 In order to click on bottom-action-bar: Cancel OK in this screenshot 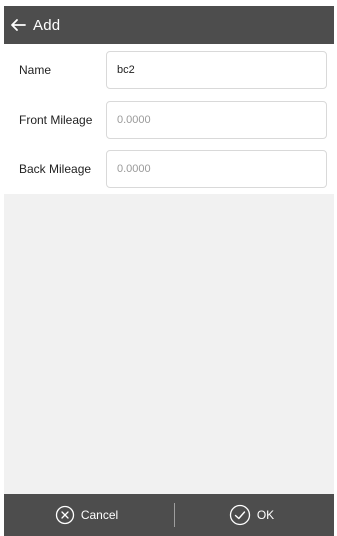, I will do `click(169, 515)`.